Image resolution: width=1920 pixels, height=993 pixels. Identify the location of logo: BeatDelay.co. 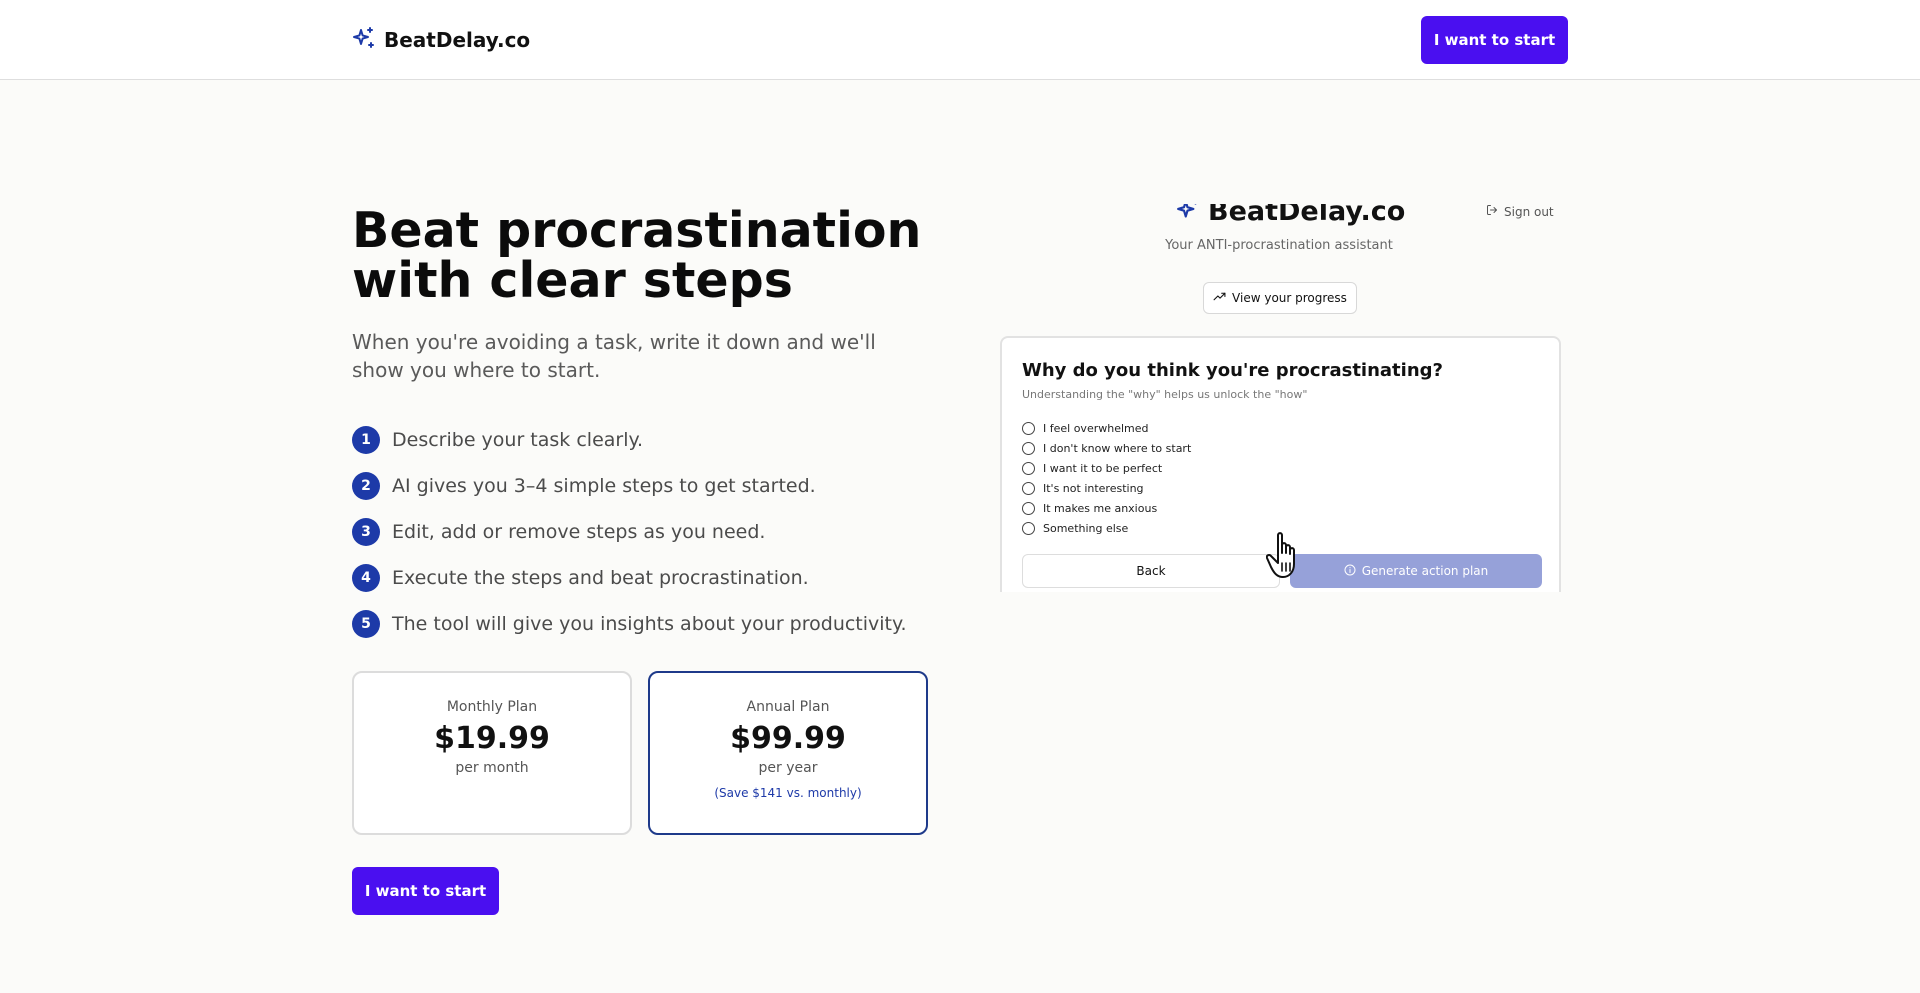
(441, 40).